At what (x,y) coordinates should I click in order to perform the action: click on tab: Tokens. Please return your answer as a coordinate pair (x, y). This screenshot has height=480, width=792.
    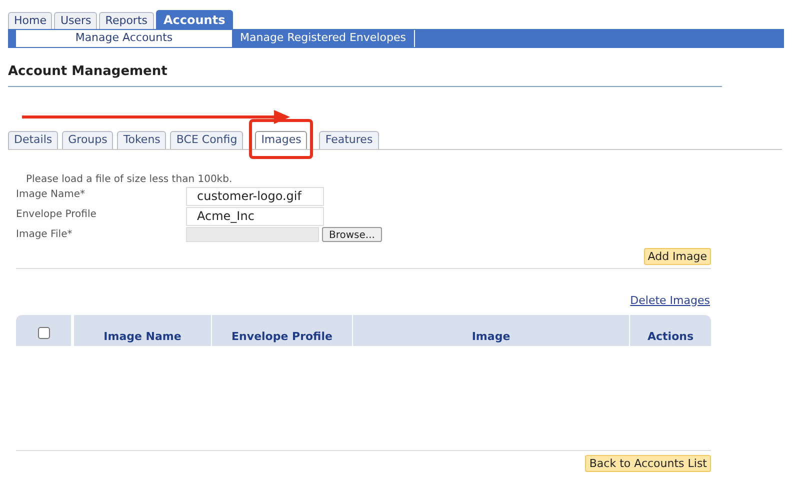
    Looking at the image, I should click on (141, 139).